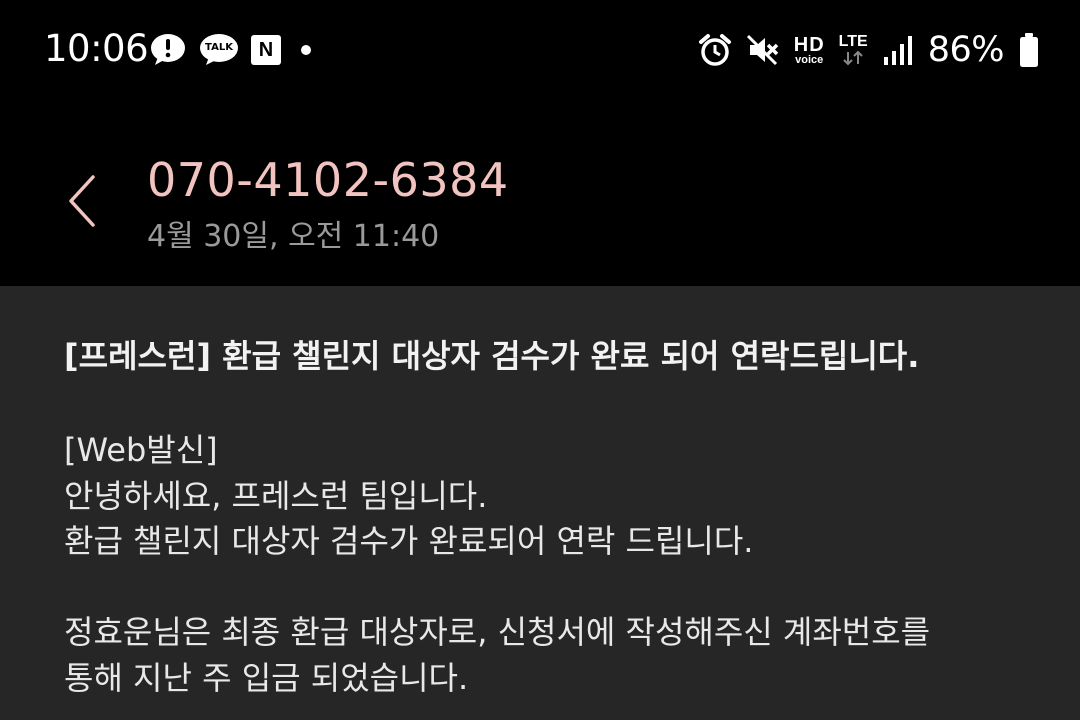 The width and height of the screenshot is (1080, 720). I want to click on back-button, so click(82, 203).